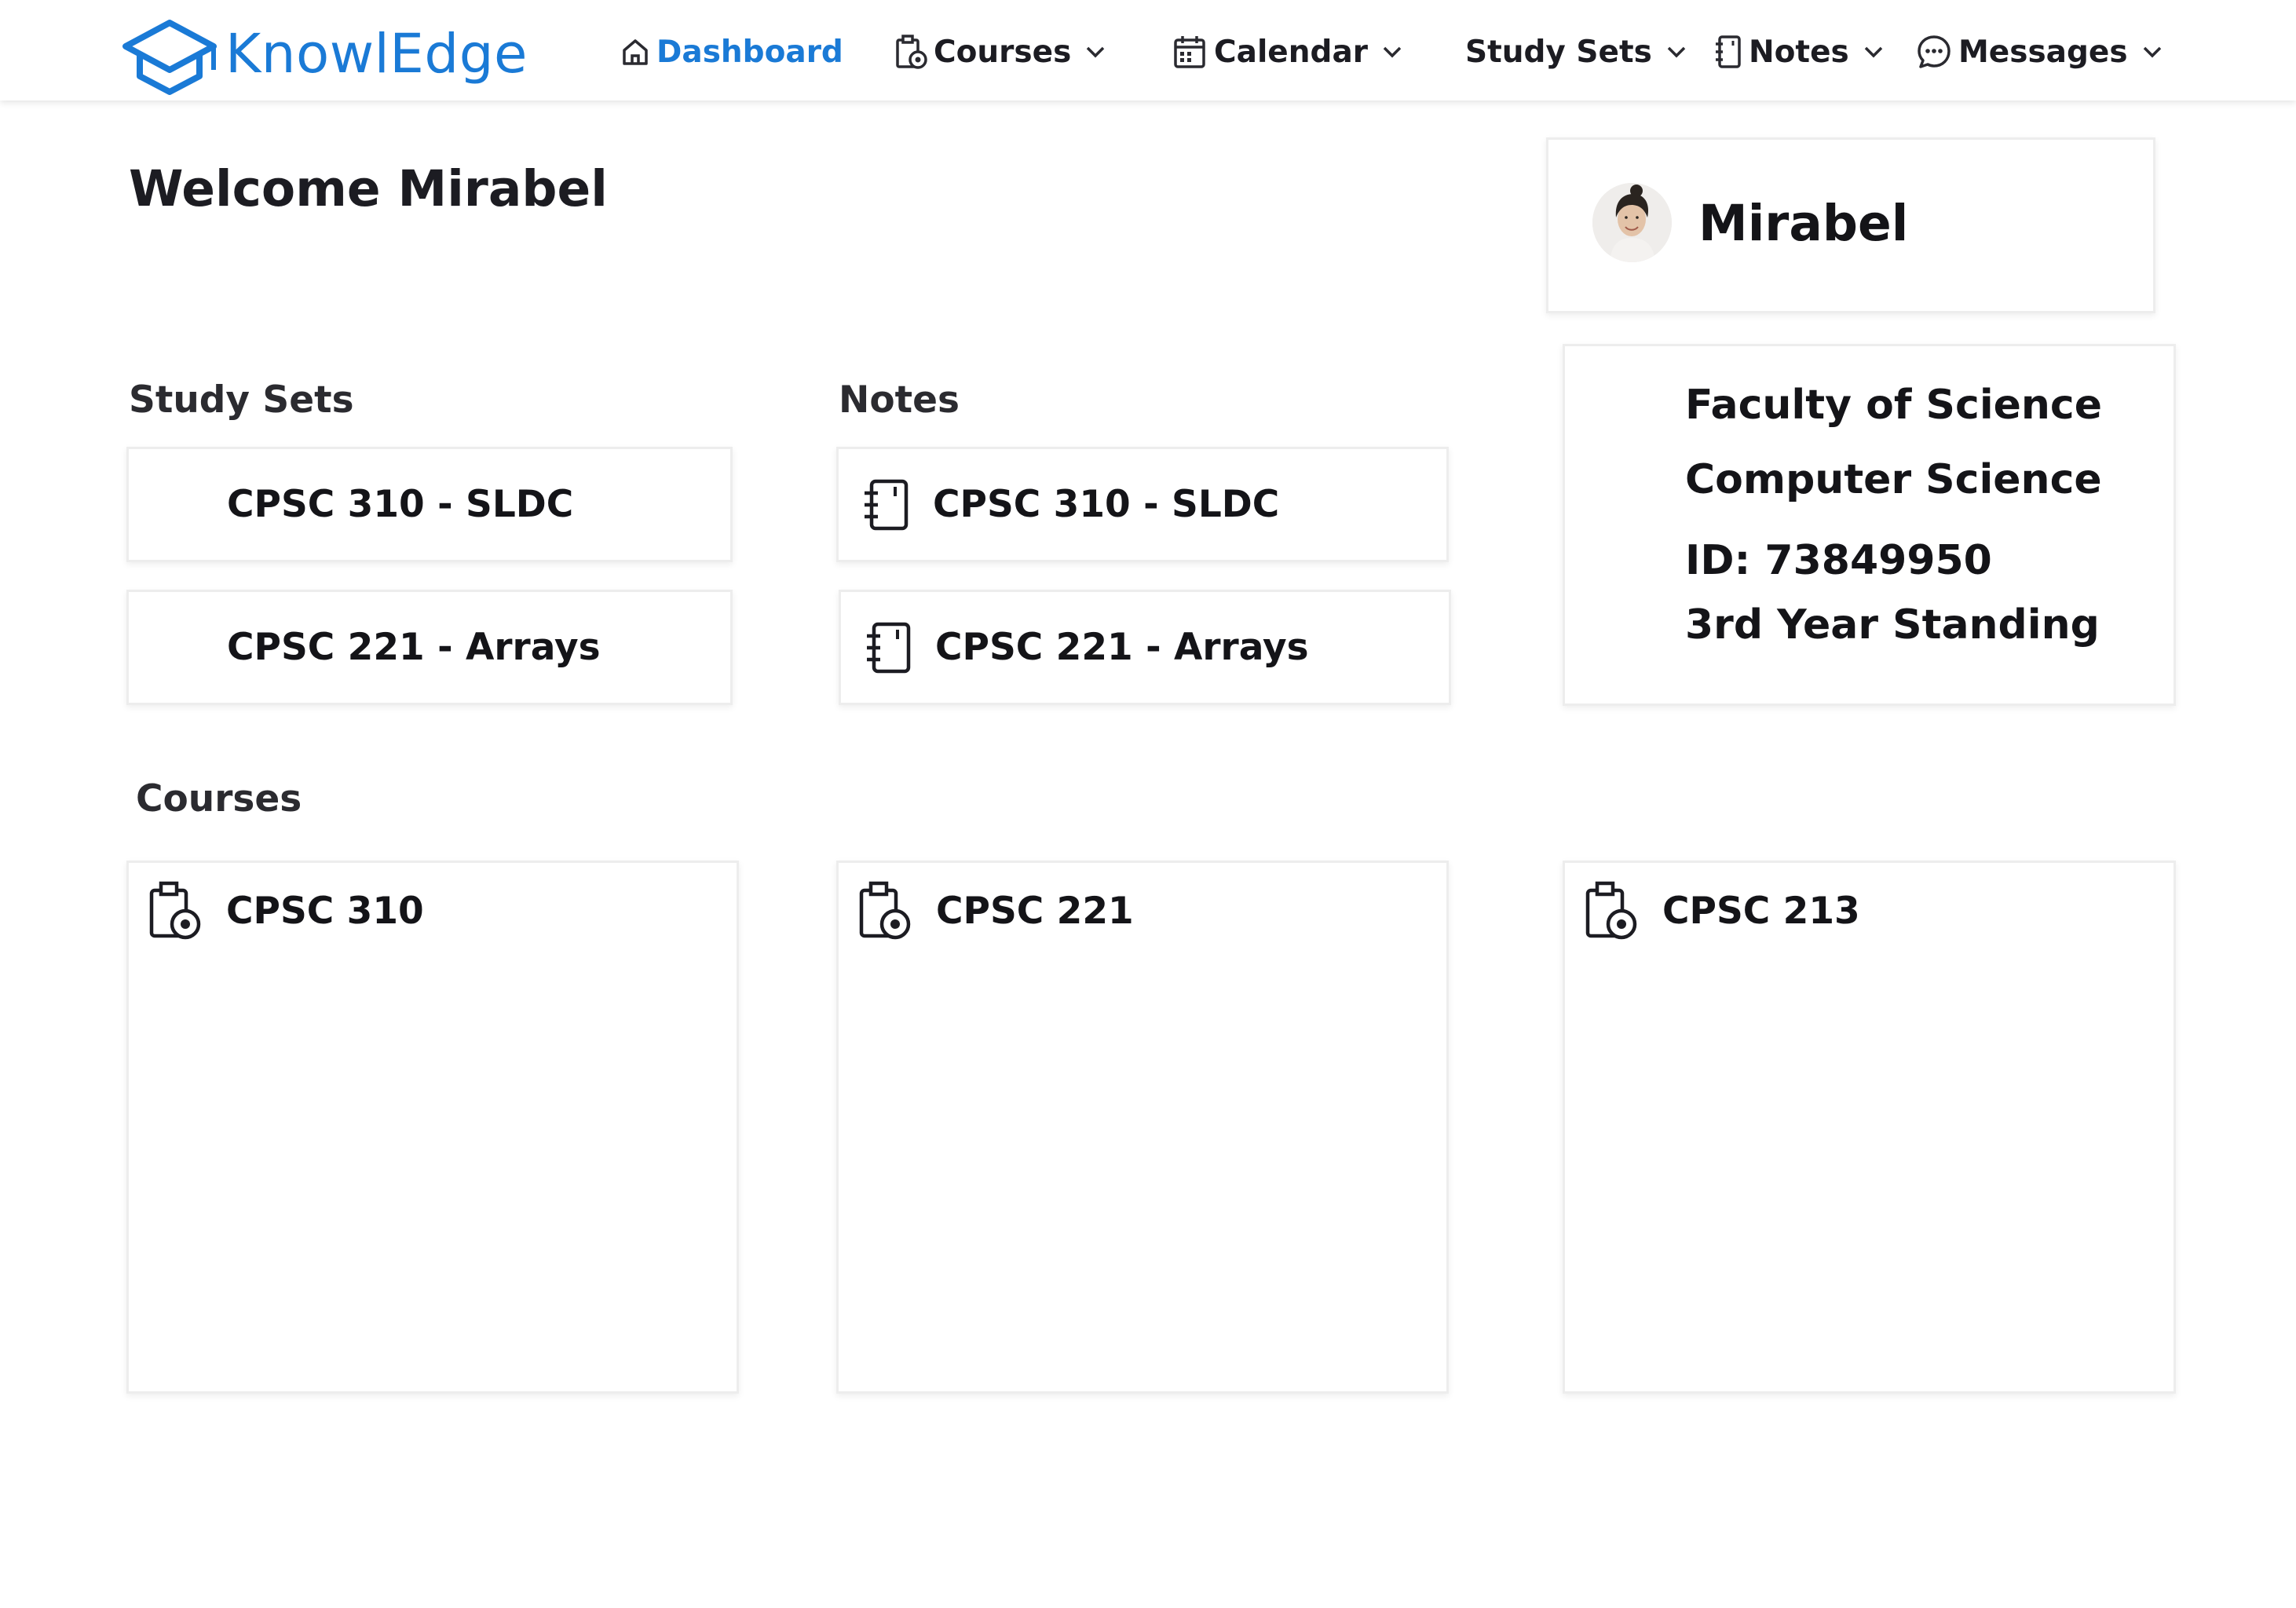 The width and height of the screenshot is (2296, 1608). I want to click on course-label: CPSC 221, so click(1035, 911).